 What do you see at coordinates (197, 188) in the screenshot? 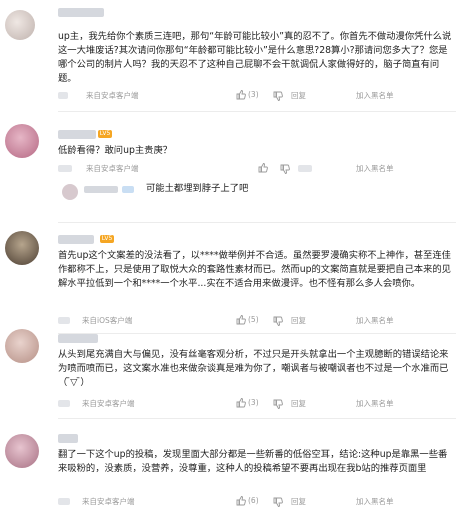
I see `reply-text: 可能土都埋到脖子上了吧` at bounding box center [197, 188].